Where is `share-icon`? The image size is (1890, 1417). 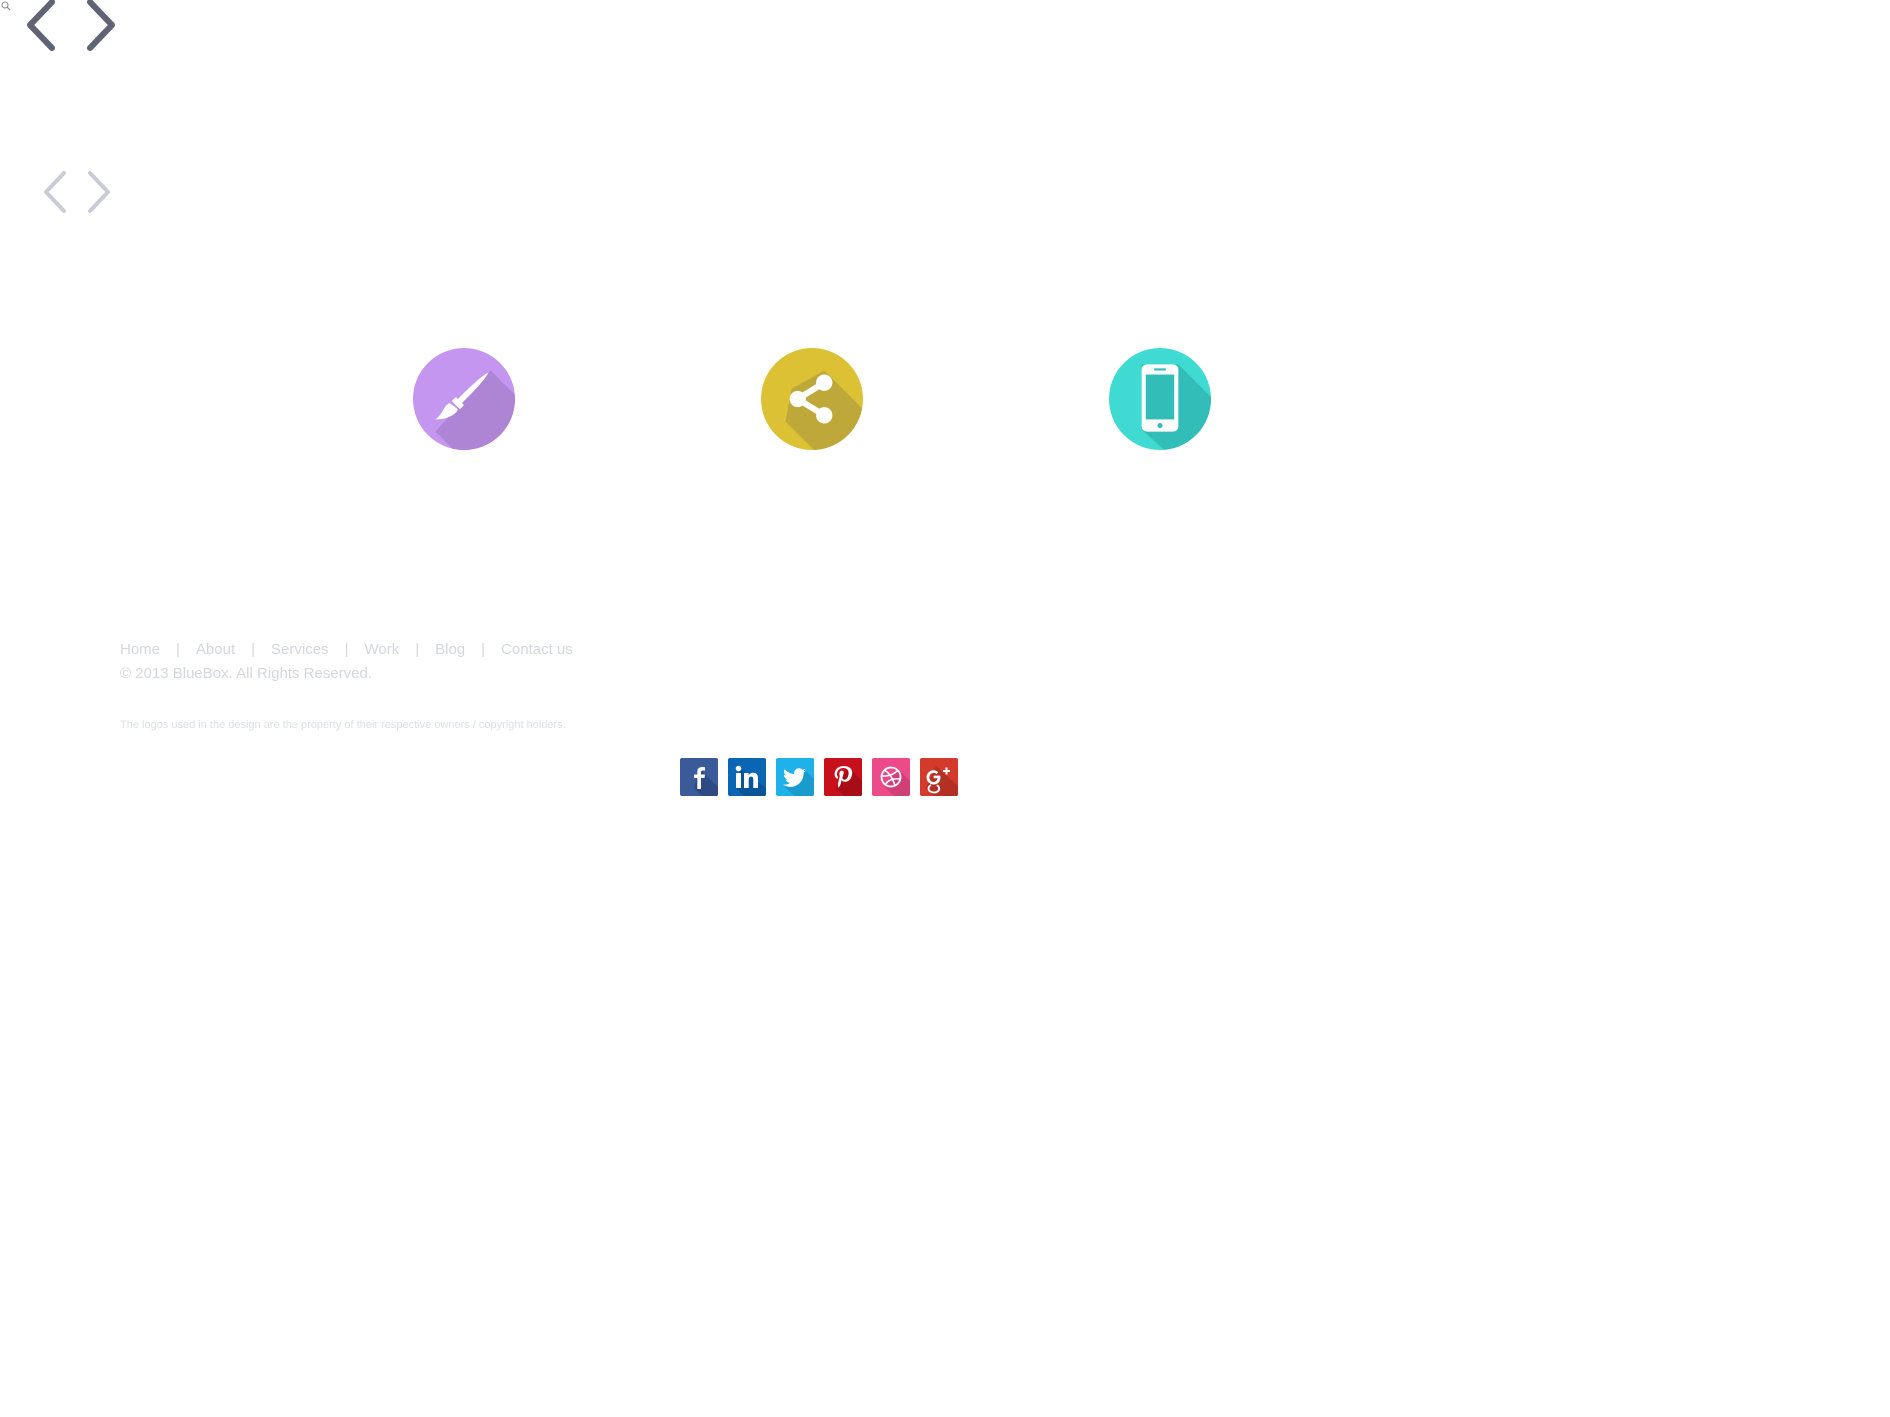
share-icon is located at coordinates (812, 399).